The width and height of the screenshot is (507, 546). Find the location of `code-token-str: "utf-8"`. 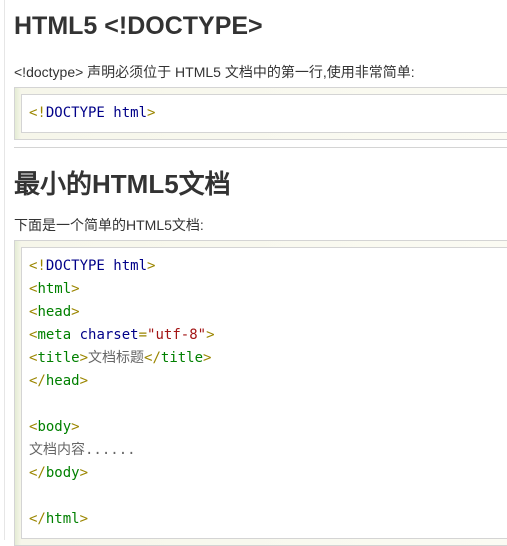

code-token-str: "utf-8" is located at coordinates (177, 335).